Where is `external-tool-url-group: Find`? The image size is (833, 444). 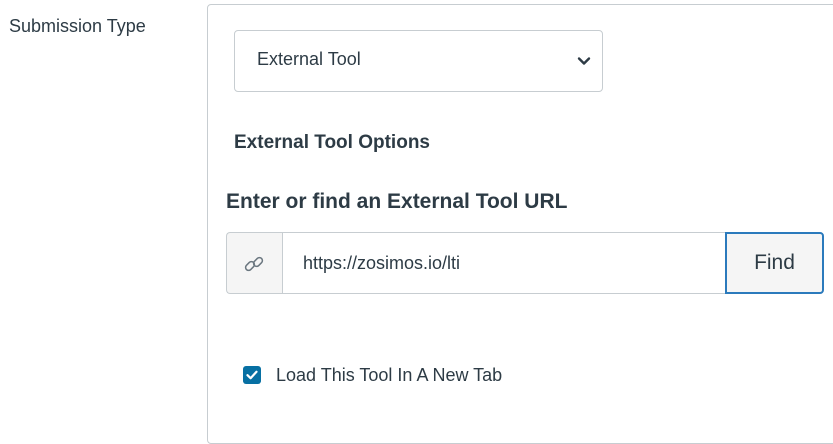
external-tool-url-group: Find is located at coordinates (525, 263).